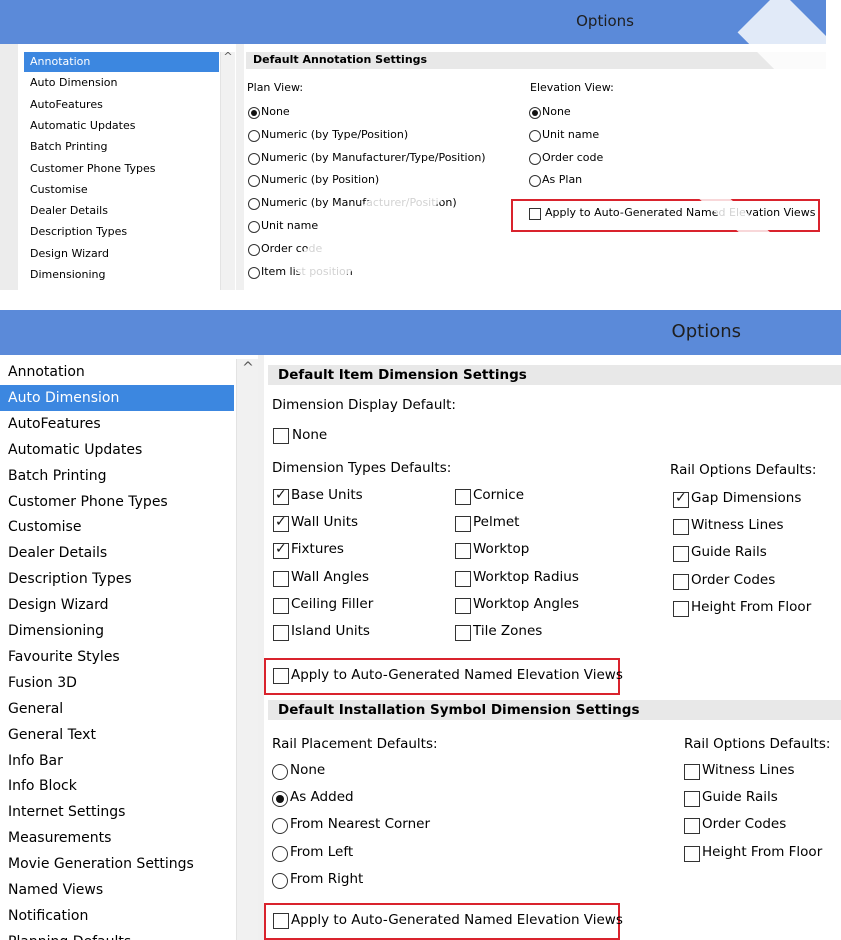 This screenshot has width=841, height=940. What do you see at coordinates (117, 709) in the screenshot?
I see `nav-item-general: General` at bounding box center [117, 709].